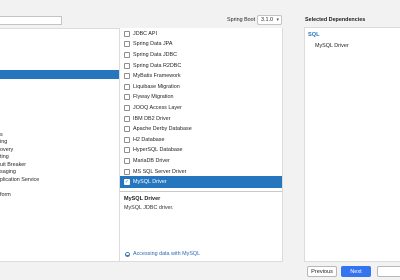 The height and width of the screenshot is (280, 400). I want to click on dependency-item-label: Spring Data JPA, so click(153, 44).